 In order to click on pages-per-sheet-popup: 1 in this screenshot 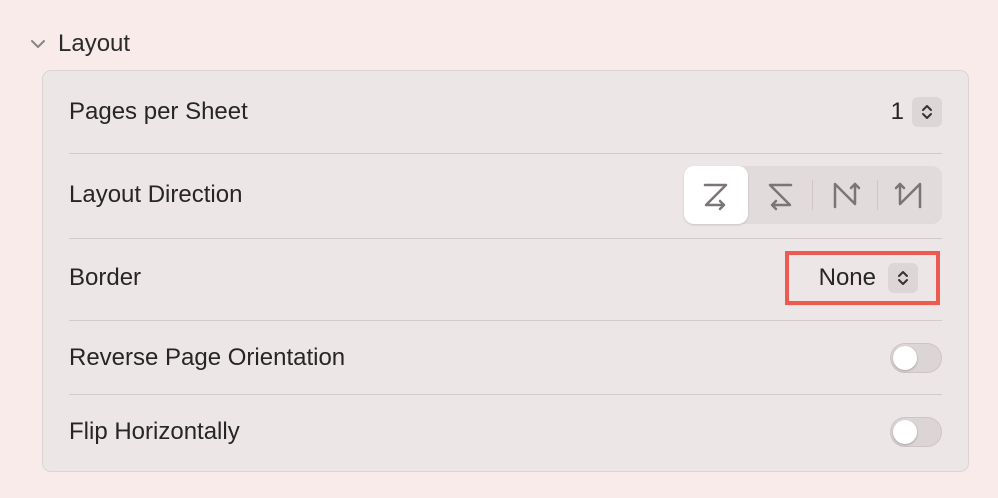, I will do `click(916, 112)`.